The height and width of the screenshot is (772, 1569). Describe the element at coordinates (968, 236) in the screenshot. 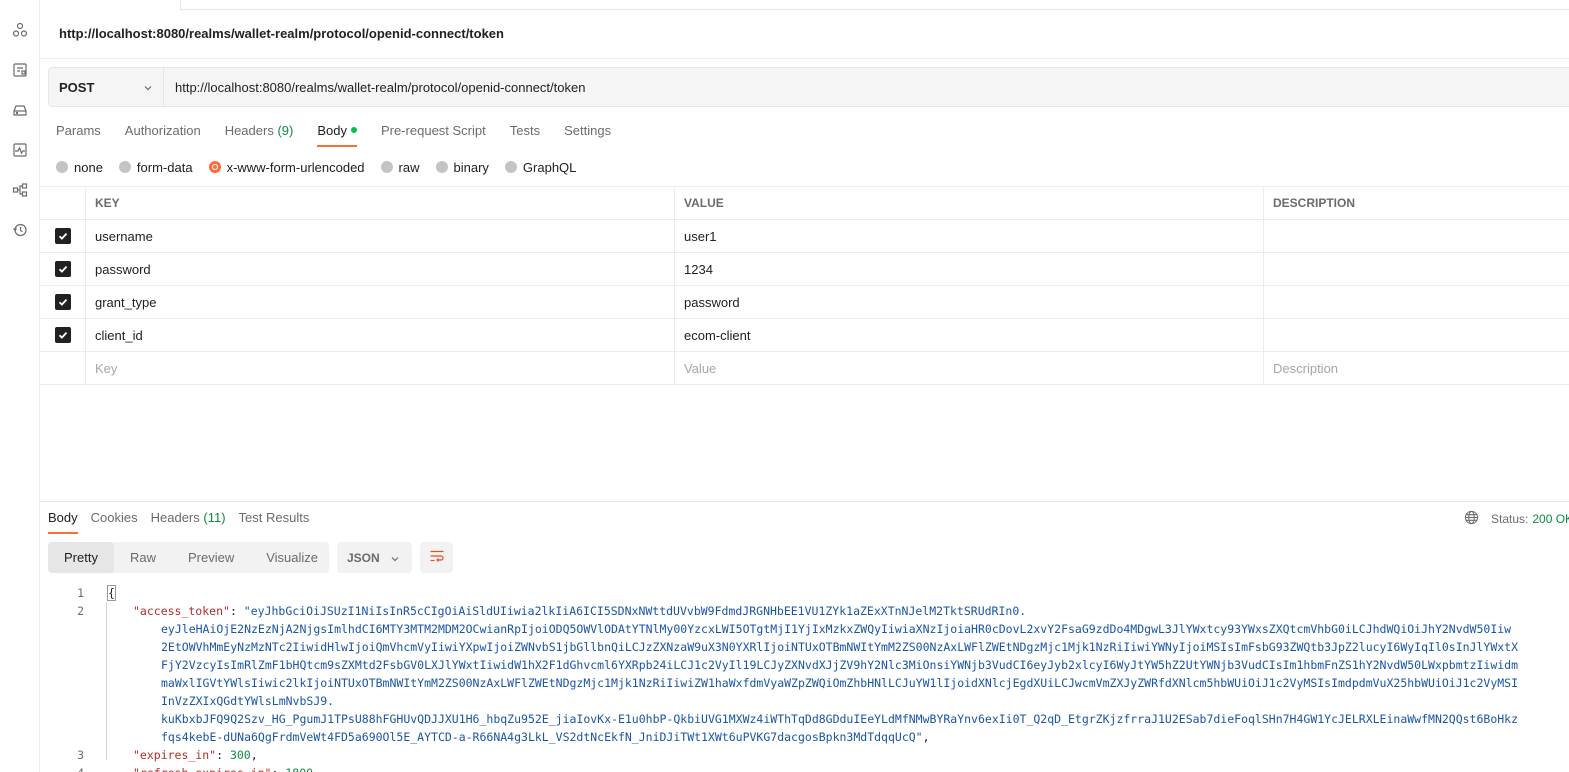

I see `row-value: user1` at that location.